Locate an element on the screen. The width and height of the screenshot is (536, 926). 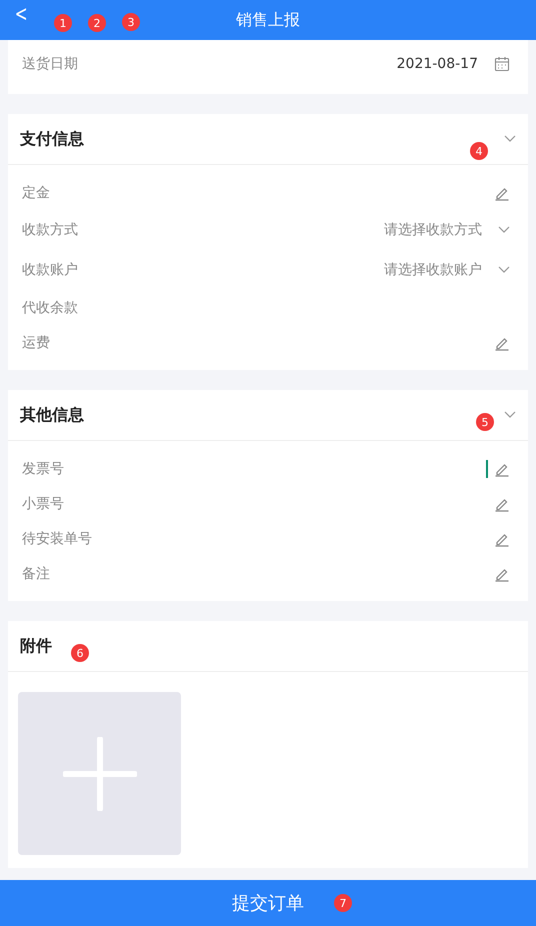
select-field: 请选择收款方式 is located at coordinates (433, 230).